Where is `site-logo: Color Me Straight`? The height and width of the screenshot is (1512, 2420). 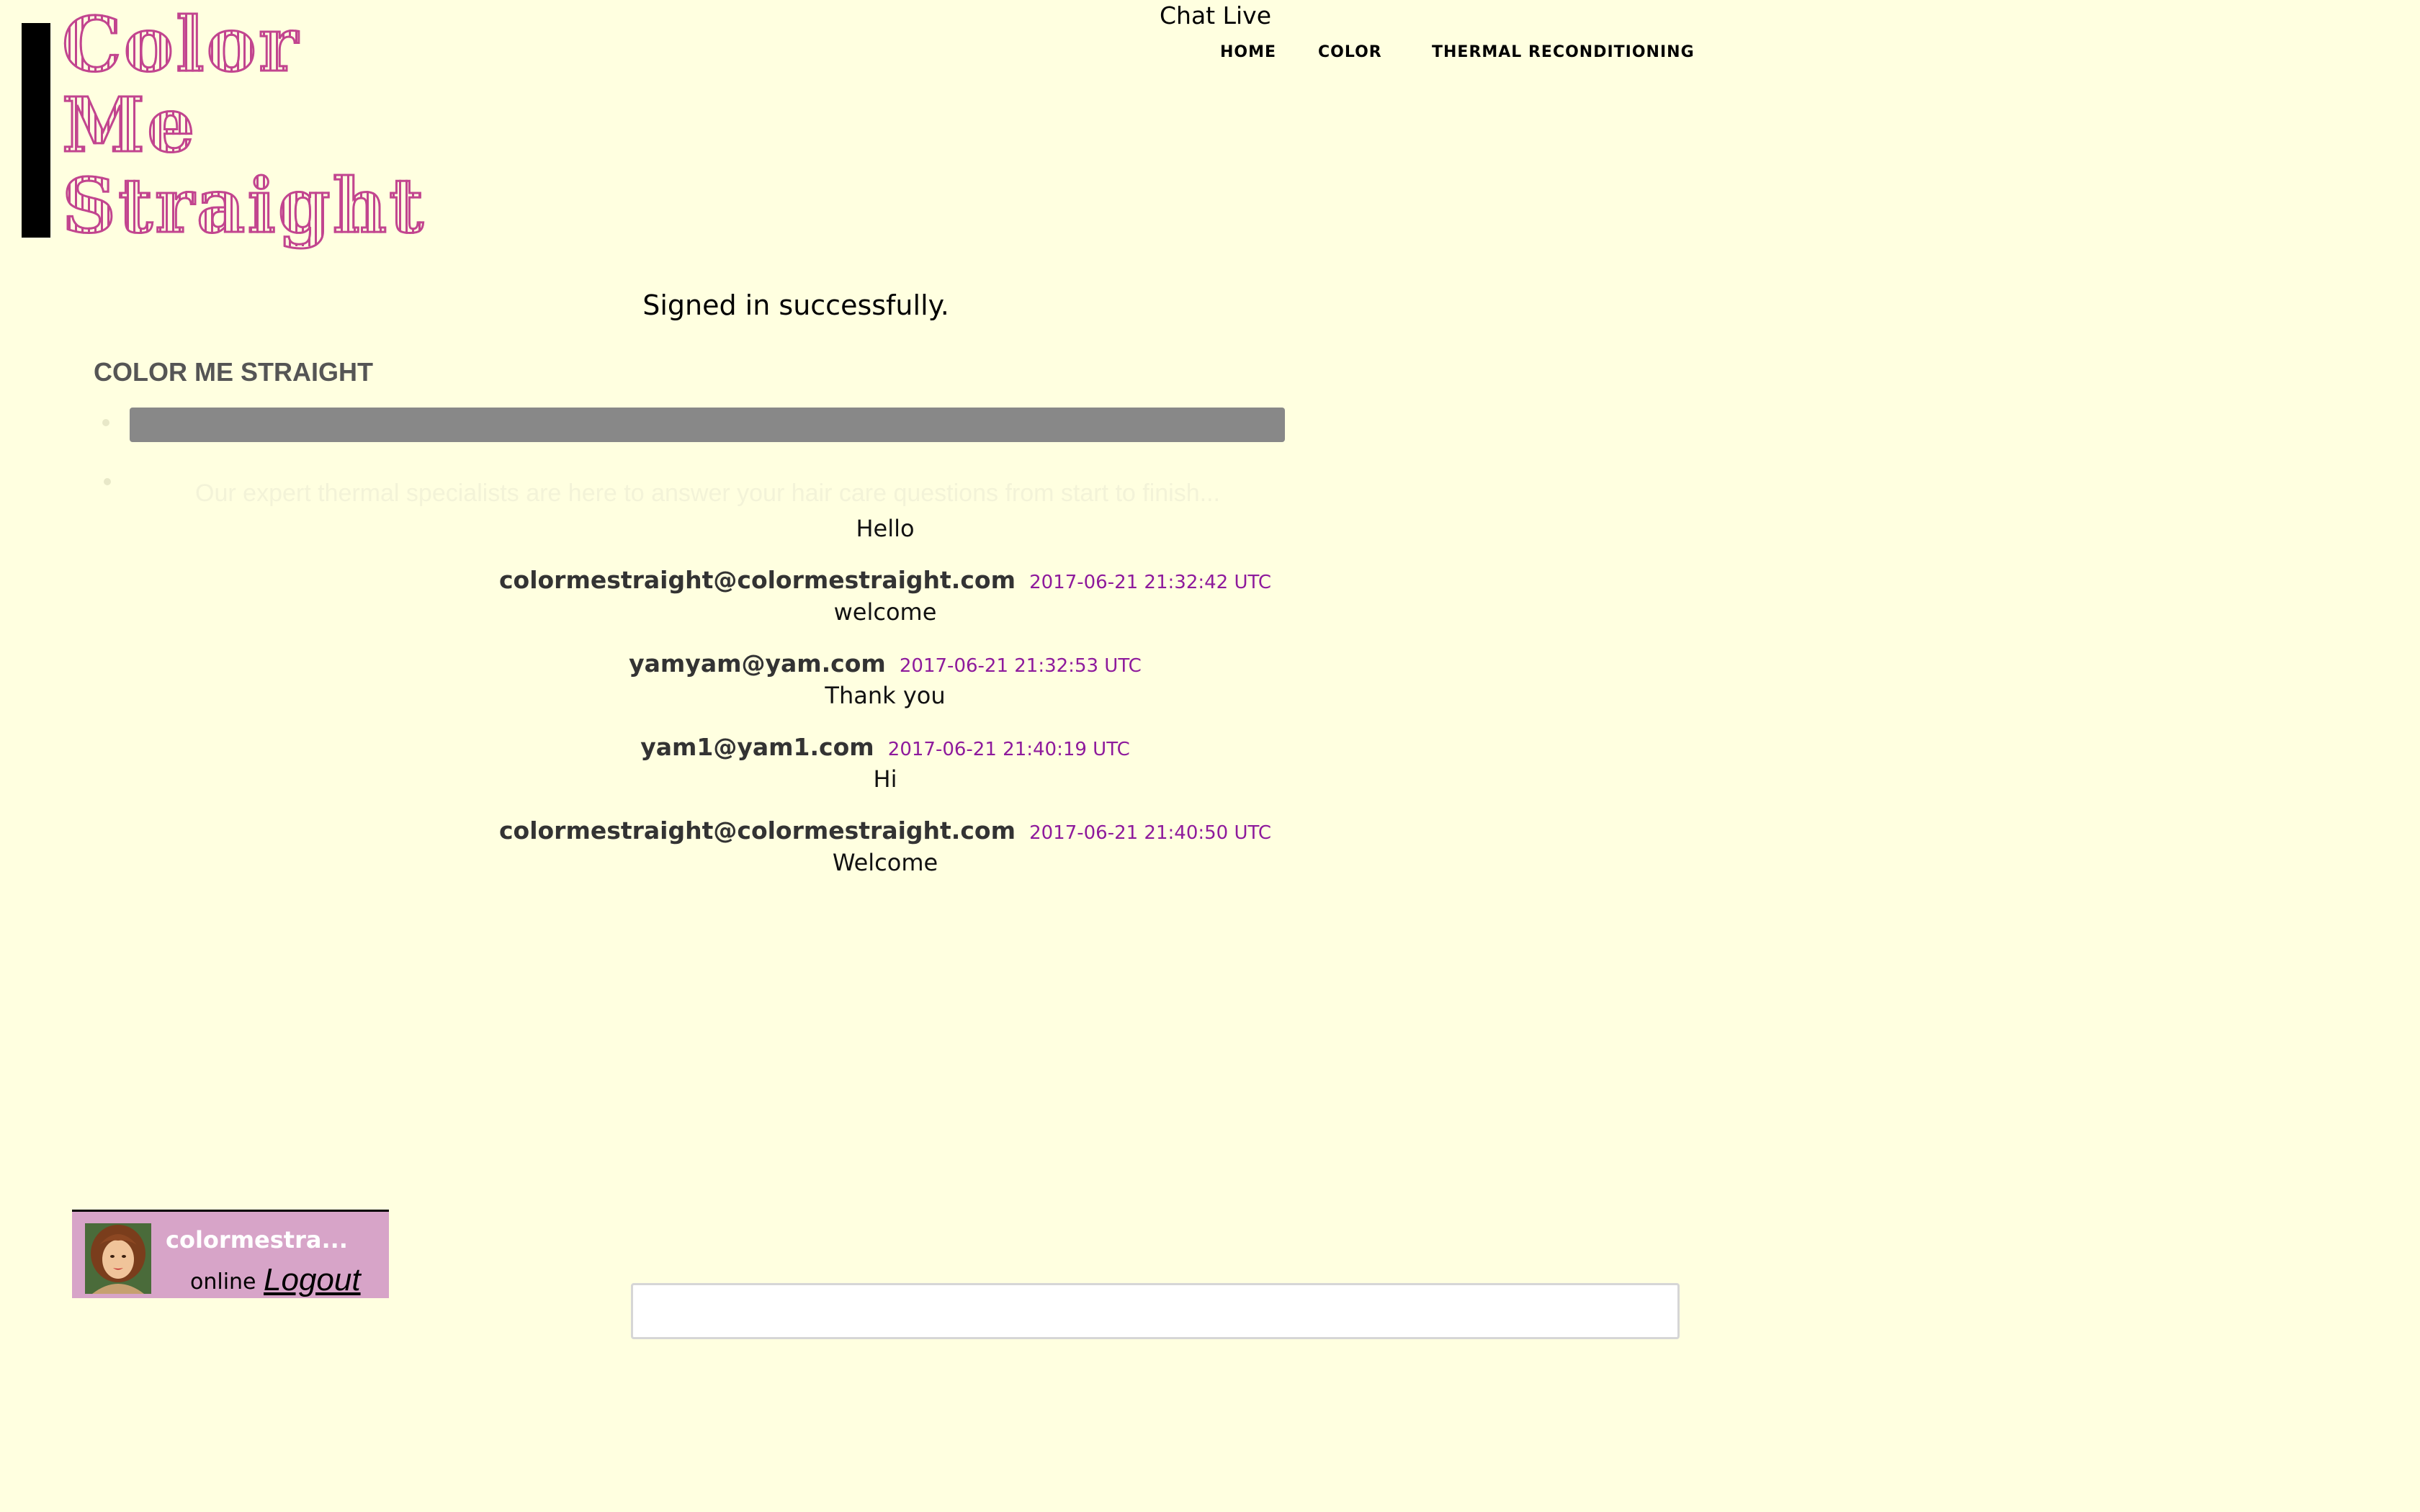 site-logo: Color Me Straight is located at coordinates (243, 125).